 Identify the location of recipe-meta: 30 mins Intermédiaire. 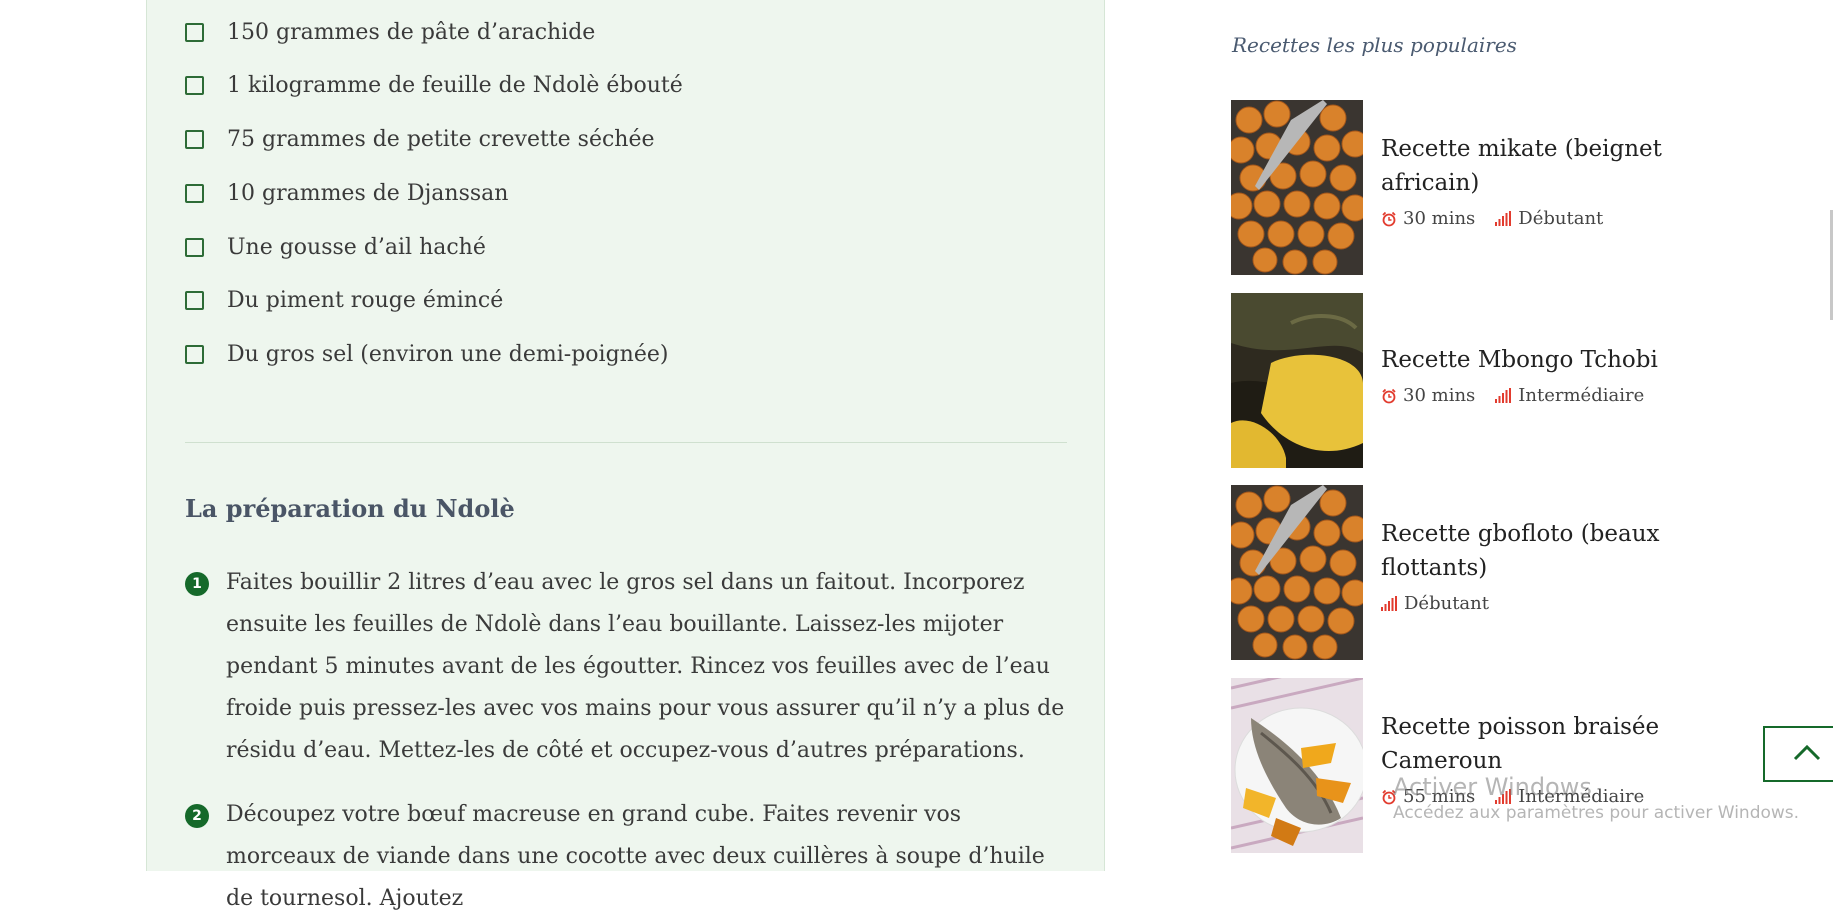
(1531, 395).